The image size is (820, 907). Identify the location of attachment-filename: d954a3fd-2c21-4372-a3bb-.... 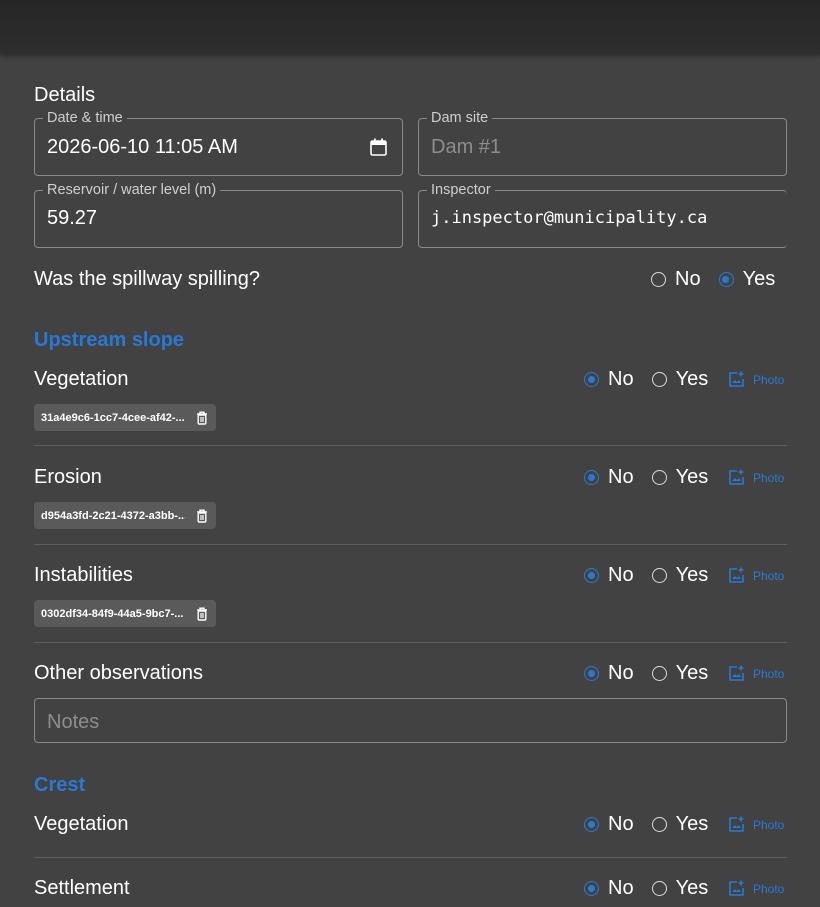
(113, 515).